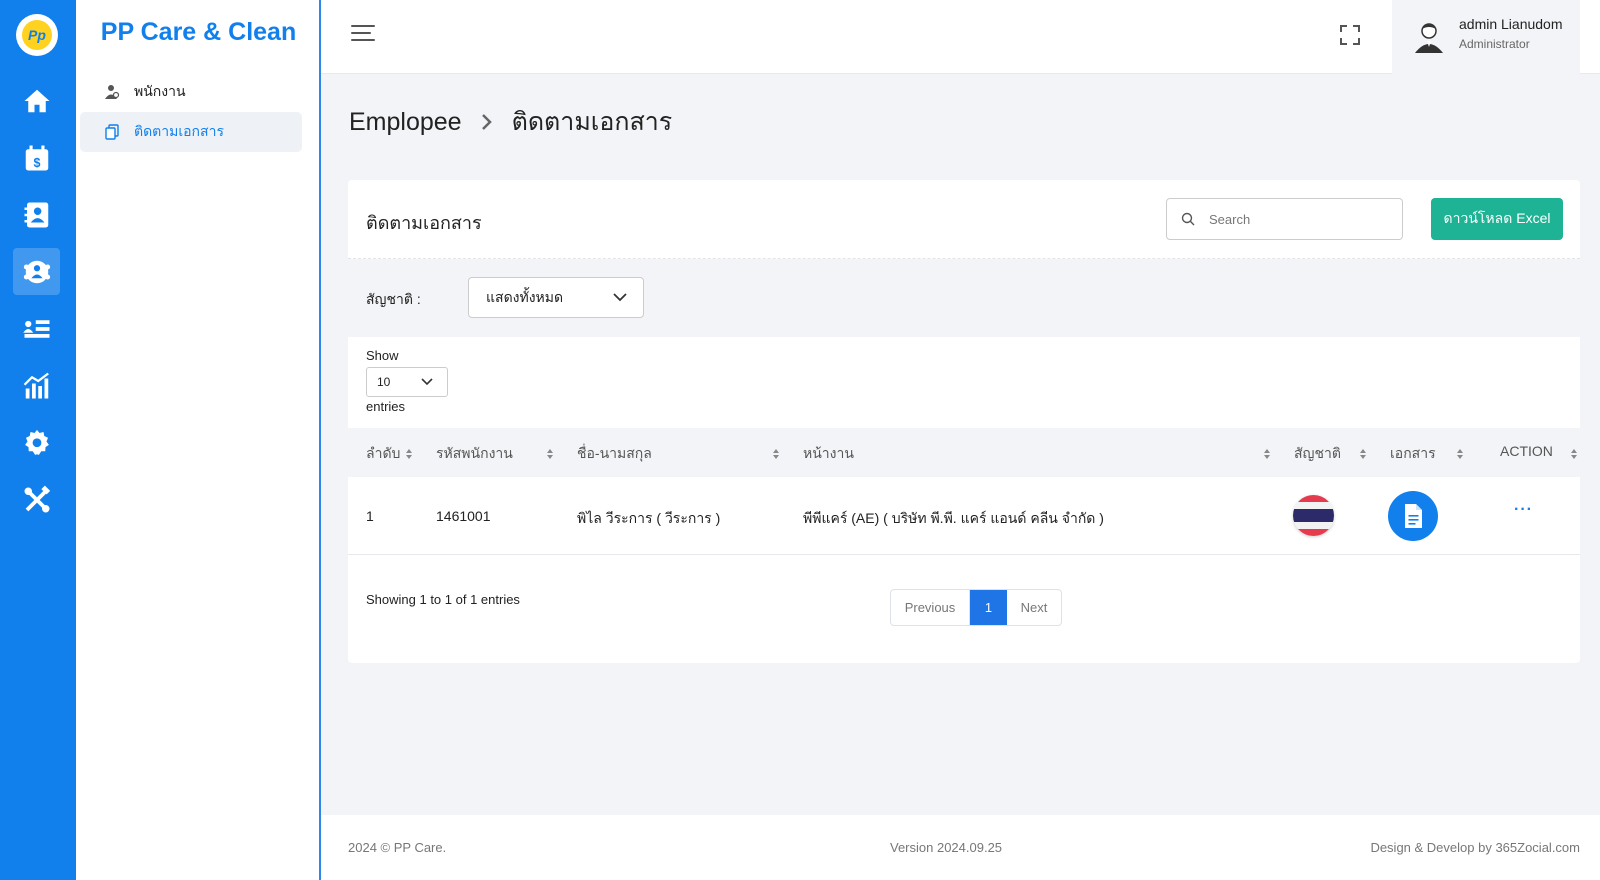 The width and height of the screenshot is (1600, 880). I want to click on home-icon, so click(36, 100).